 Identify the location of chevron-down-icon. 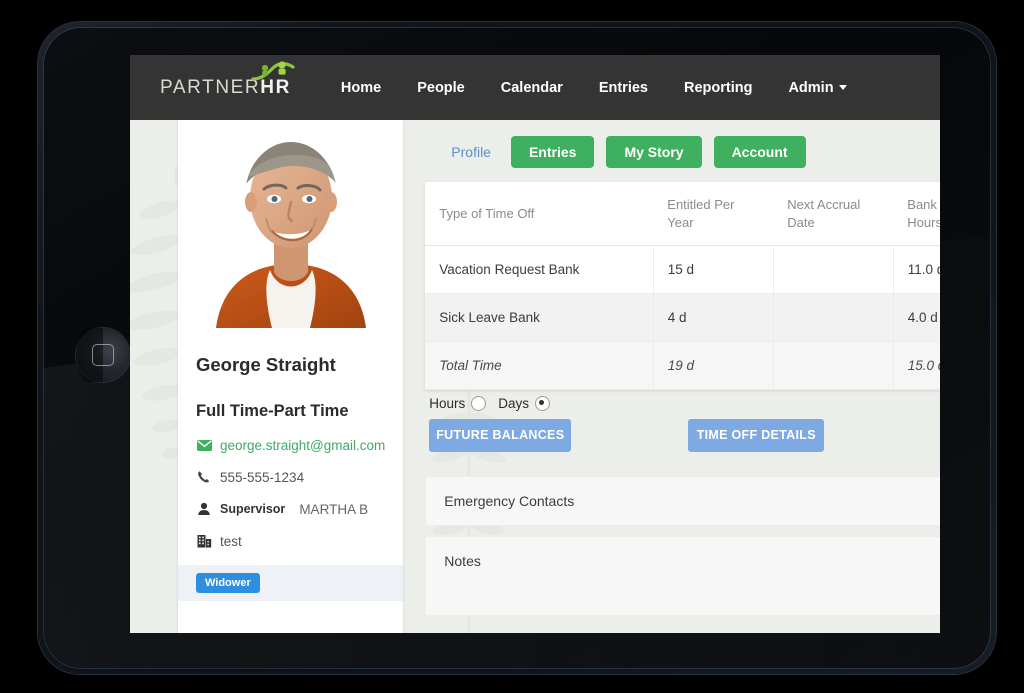
(842, 88).